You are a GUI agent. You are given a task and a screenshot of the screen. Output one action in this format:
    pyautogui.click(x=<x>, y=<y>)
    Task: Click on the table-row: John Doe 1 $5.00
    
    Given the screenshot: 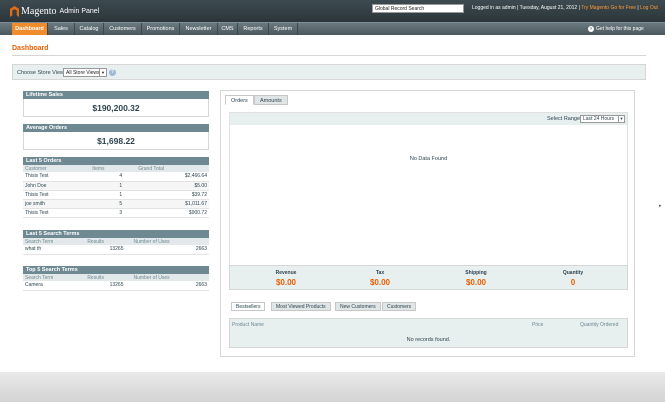 What is the action you would take?
    pyautogui.click(x=116, y=186)
    